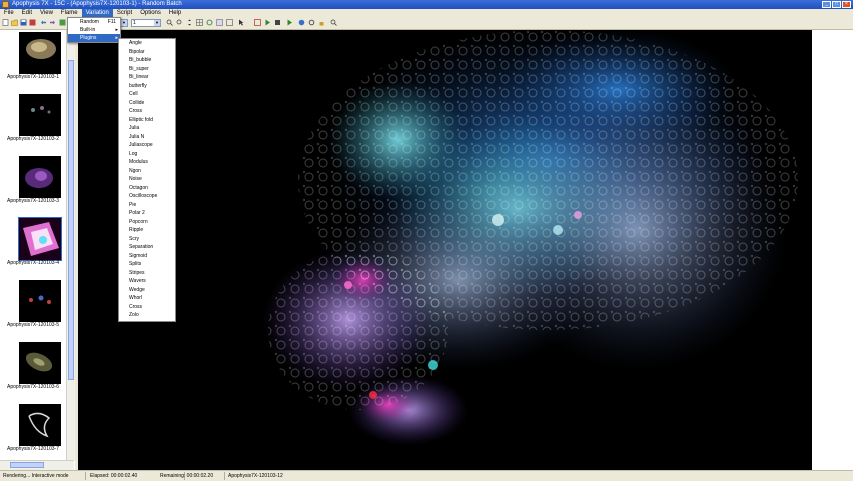 This screenshot has height=481, width=853. Describe the element at coordinates (147, 86) in the screenshot. I see `menu-item-plugin: butterfly` at that location.